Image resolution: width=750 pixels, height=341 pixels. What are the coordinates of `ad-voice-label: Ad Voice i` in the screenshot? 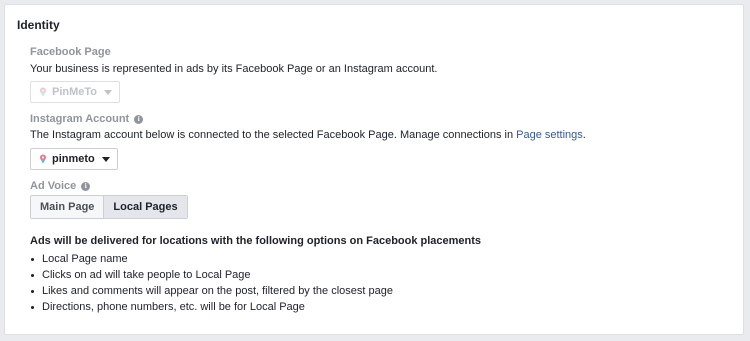 It's located at (60, 186).